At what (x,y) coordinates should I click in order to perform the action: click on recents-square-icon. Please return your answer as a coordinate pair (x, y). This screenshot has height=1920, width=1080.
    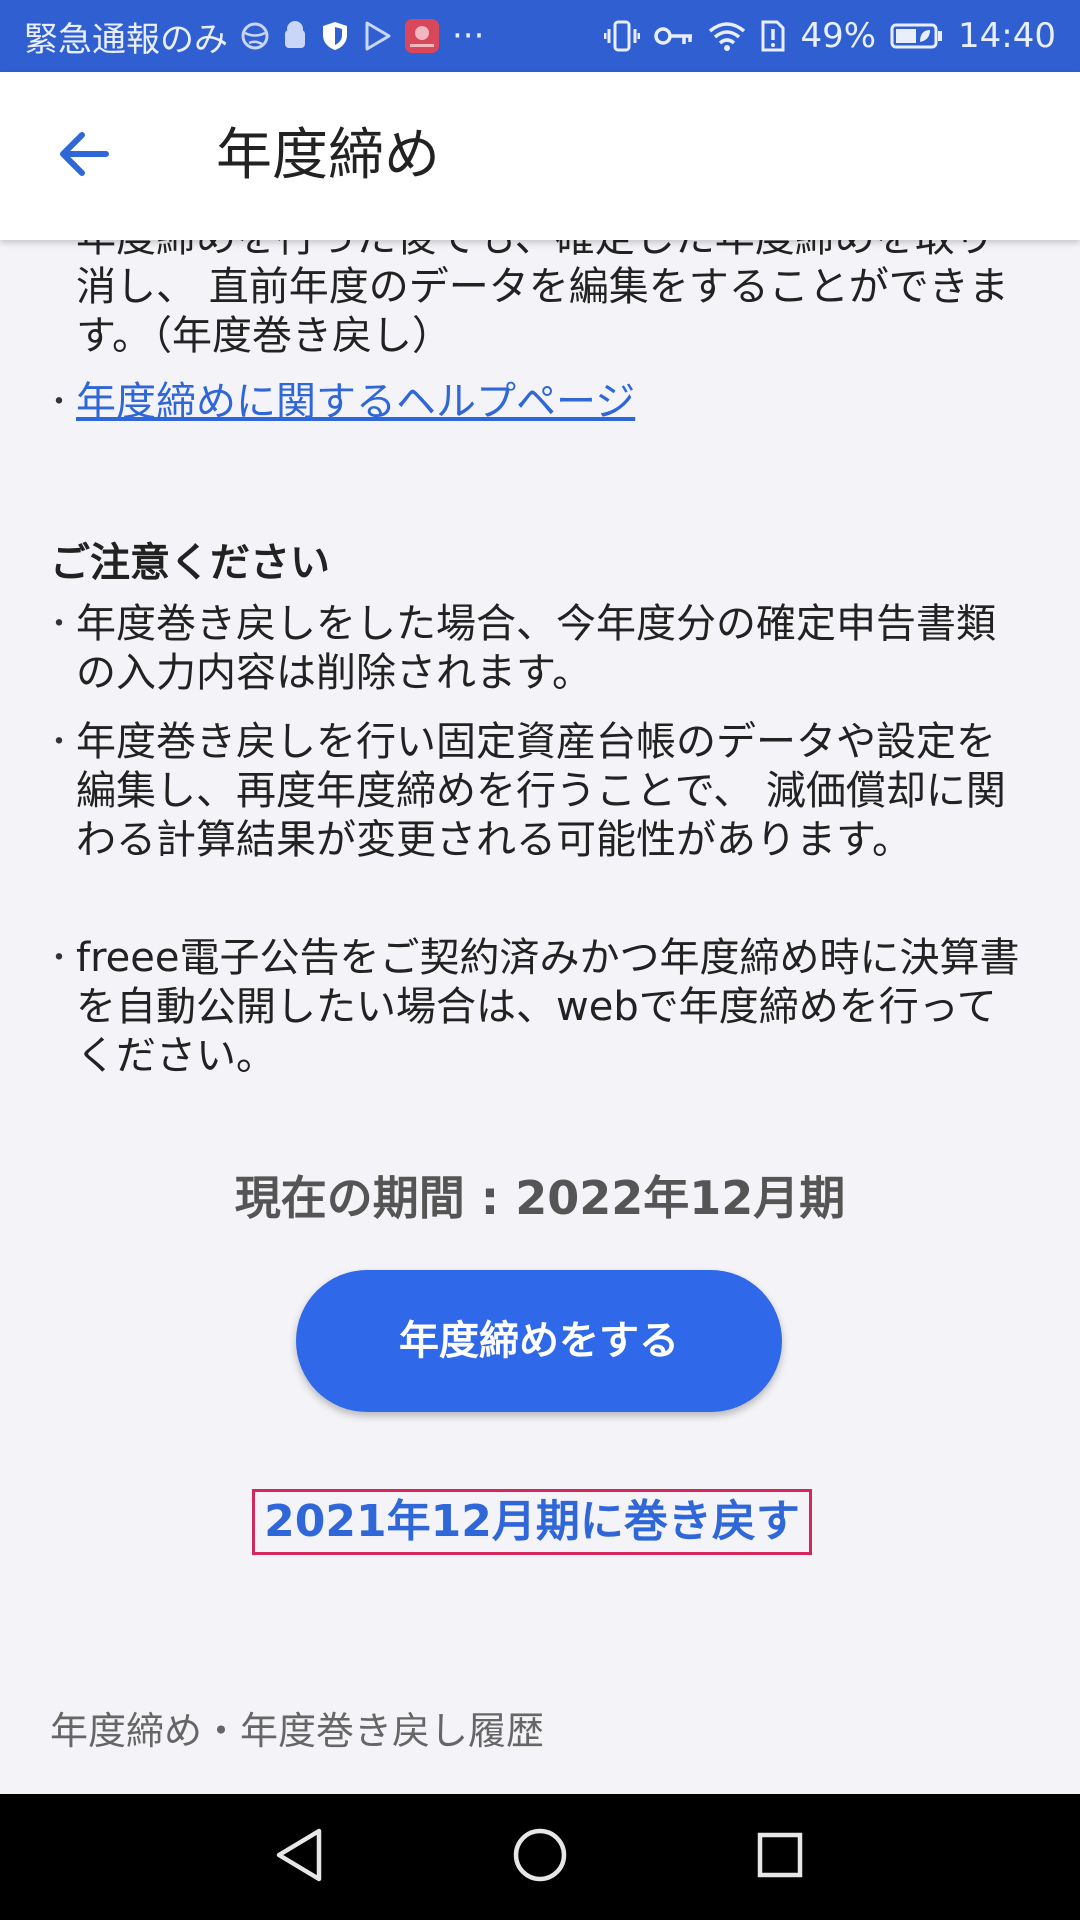
    Looking at the image, I should click on (780, 1857).